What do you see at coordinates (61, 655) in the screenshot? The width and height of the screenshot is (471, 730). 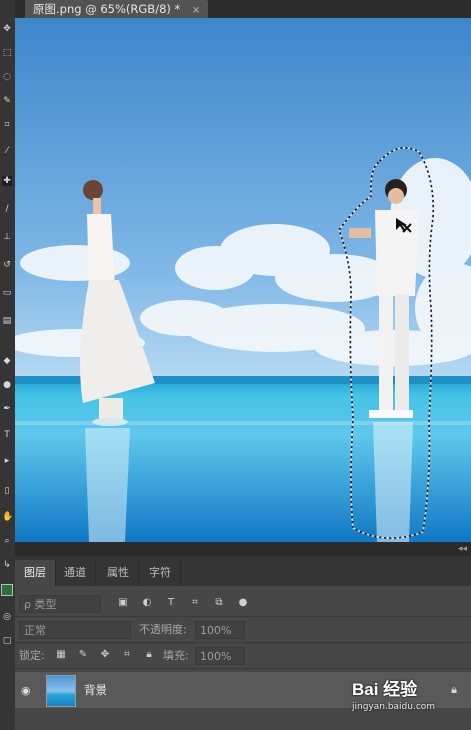 I see `lock-transparency-icon: ▦` at bounding box center [61, 655].